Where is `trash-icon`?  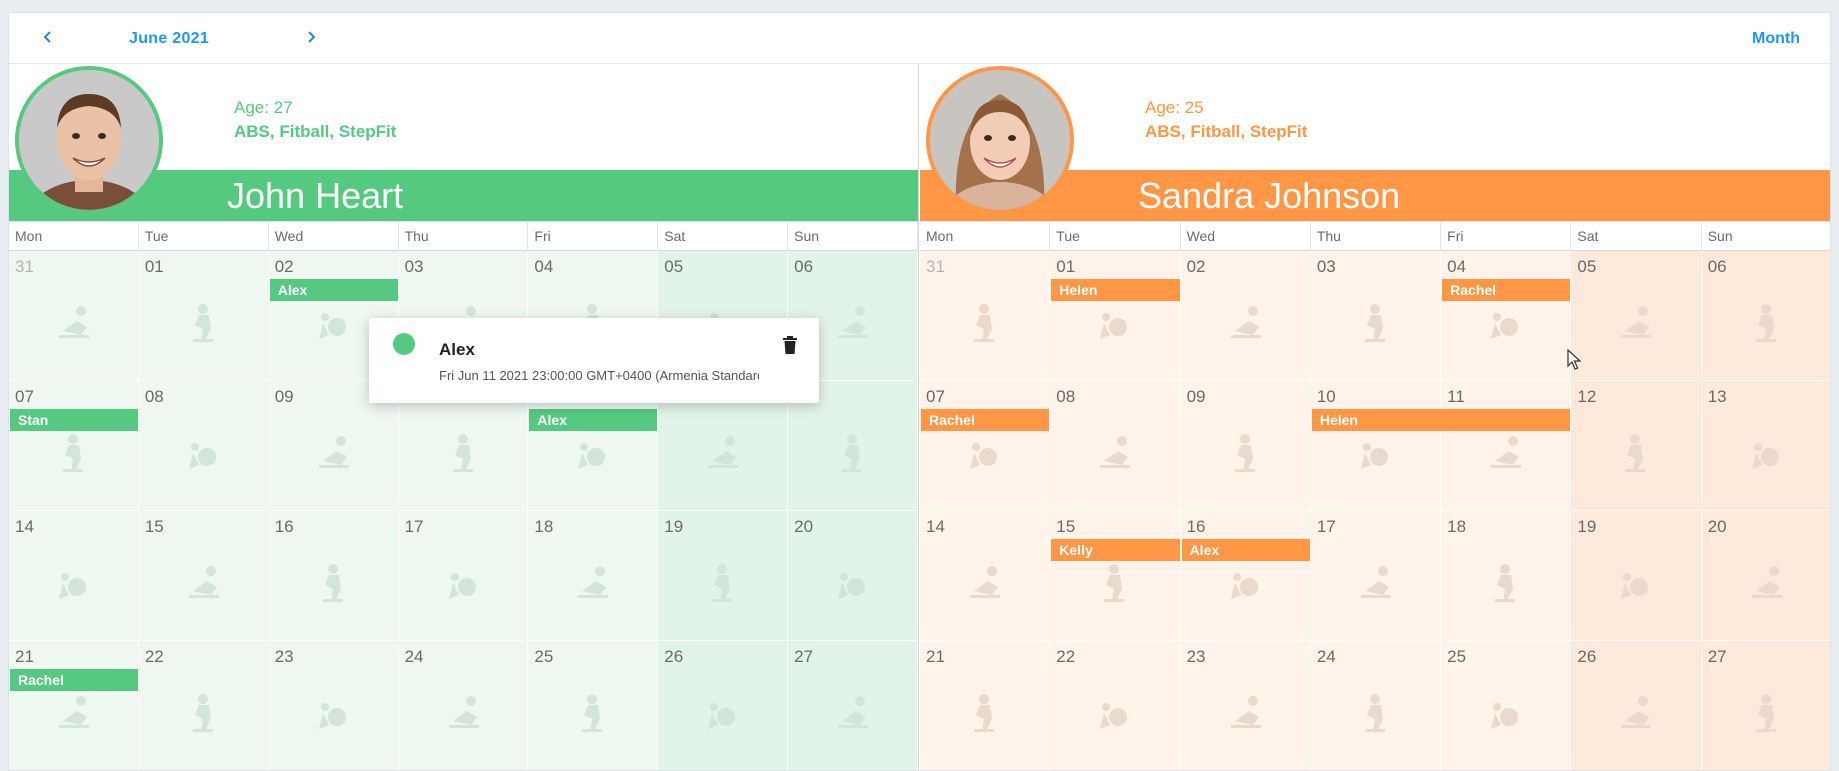 trash-icon is located at coordinates (790, 345).